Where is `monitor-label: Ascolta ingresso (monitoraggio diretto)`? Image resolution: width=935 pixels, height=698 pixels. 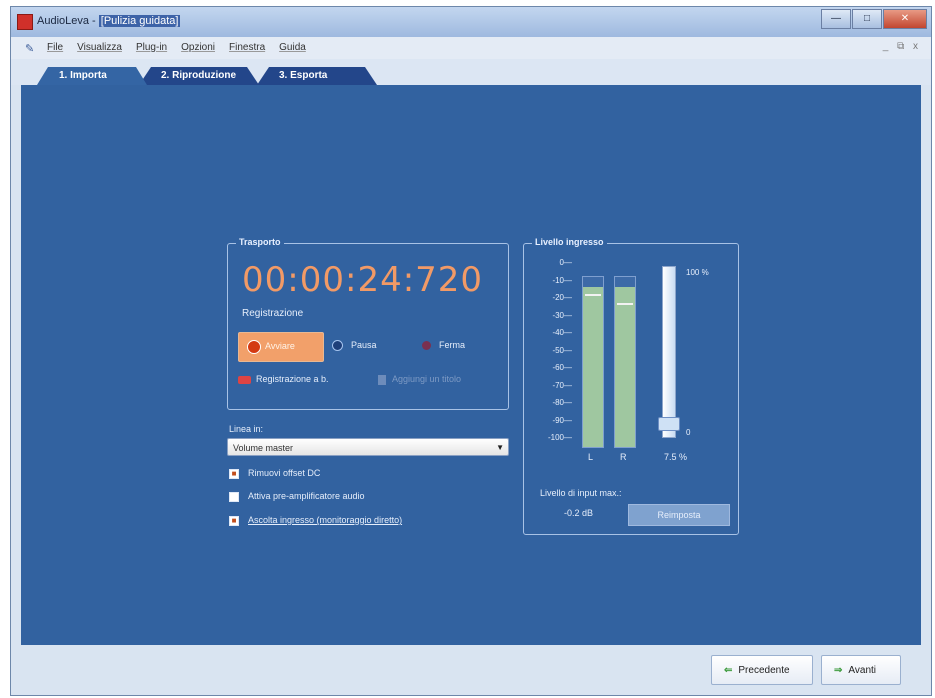 monitor-label: Ascolta ingresso (monitoraggio diretto) is located at coordinates (325, 520).